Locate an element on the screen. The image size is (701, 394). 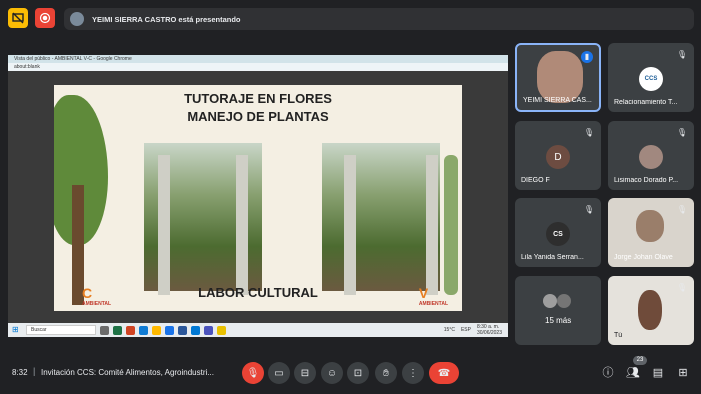
system-tray: 15°C ESP 8:30 a. m. 30/06/2023 is located at coordinates (476, 330).